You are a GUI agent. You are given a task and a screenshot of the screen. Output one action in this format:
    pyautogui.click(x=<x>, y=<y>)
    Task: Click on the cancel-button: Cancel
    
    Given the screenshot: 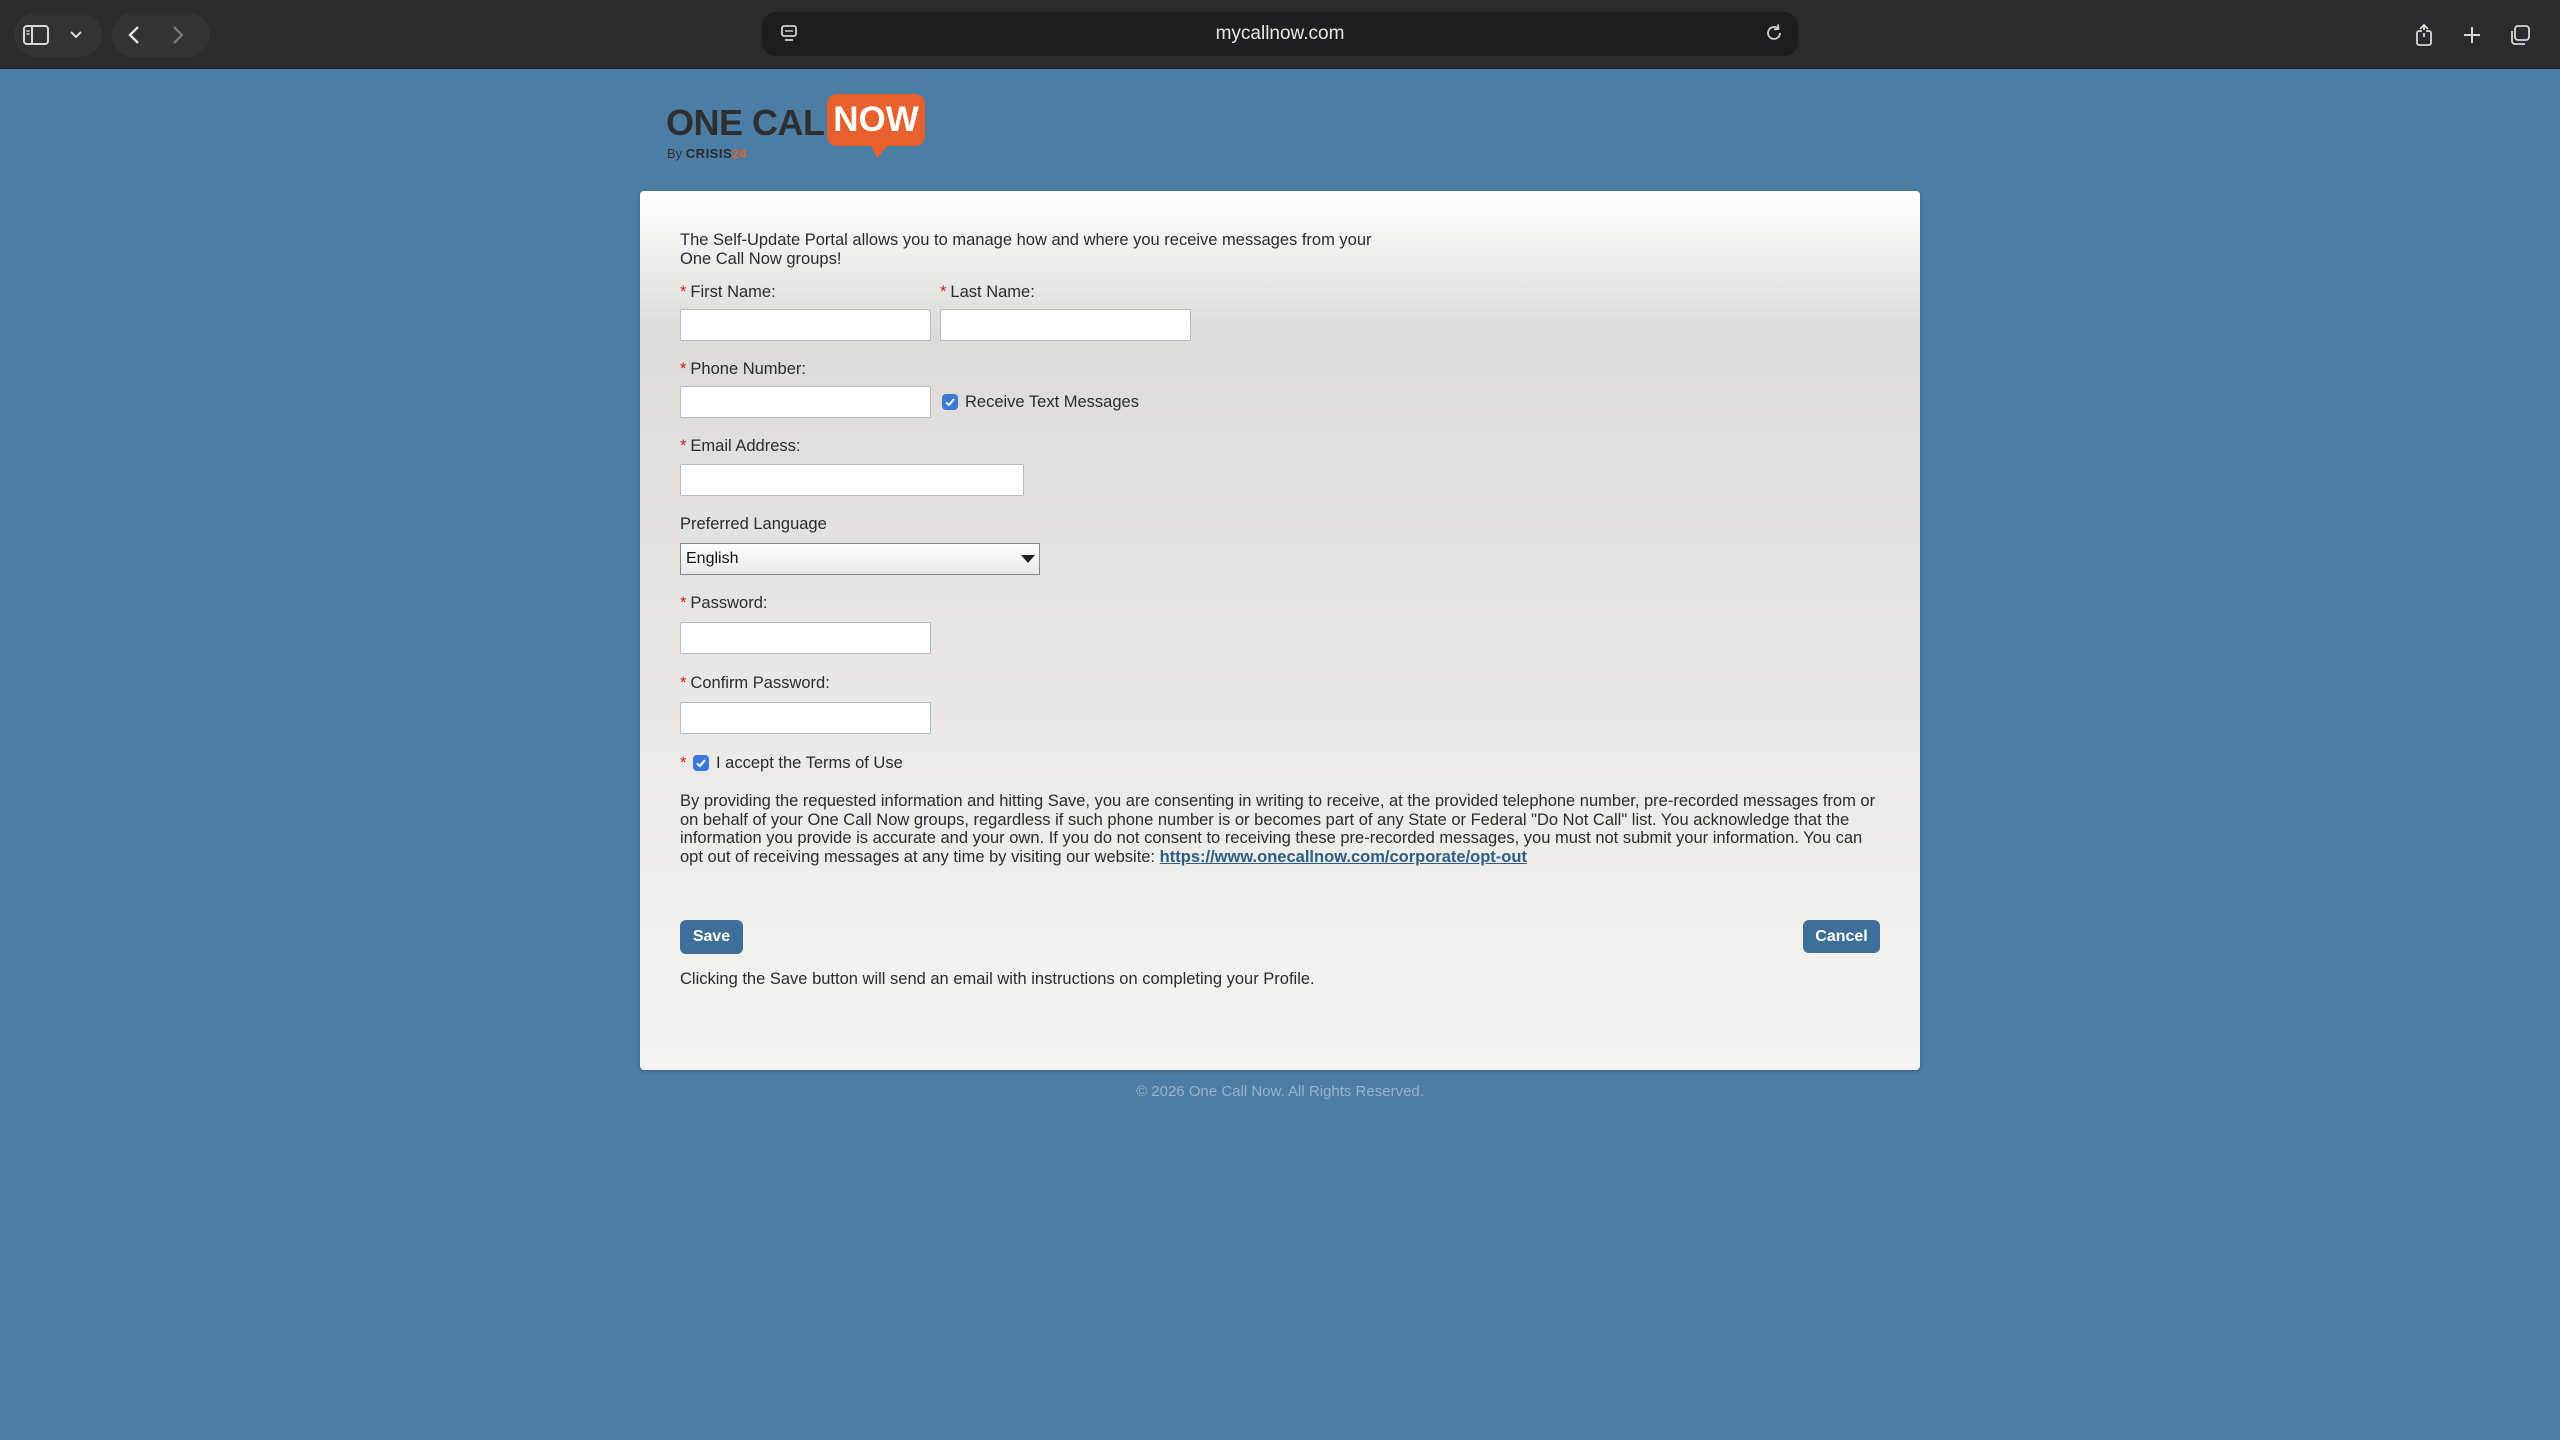 What is the action you would take?
    pyautogui.click(x=1841, y=936)
    